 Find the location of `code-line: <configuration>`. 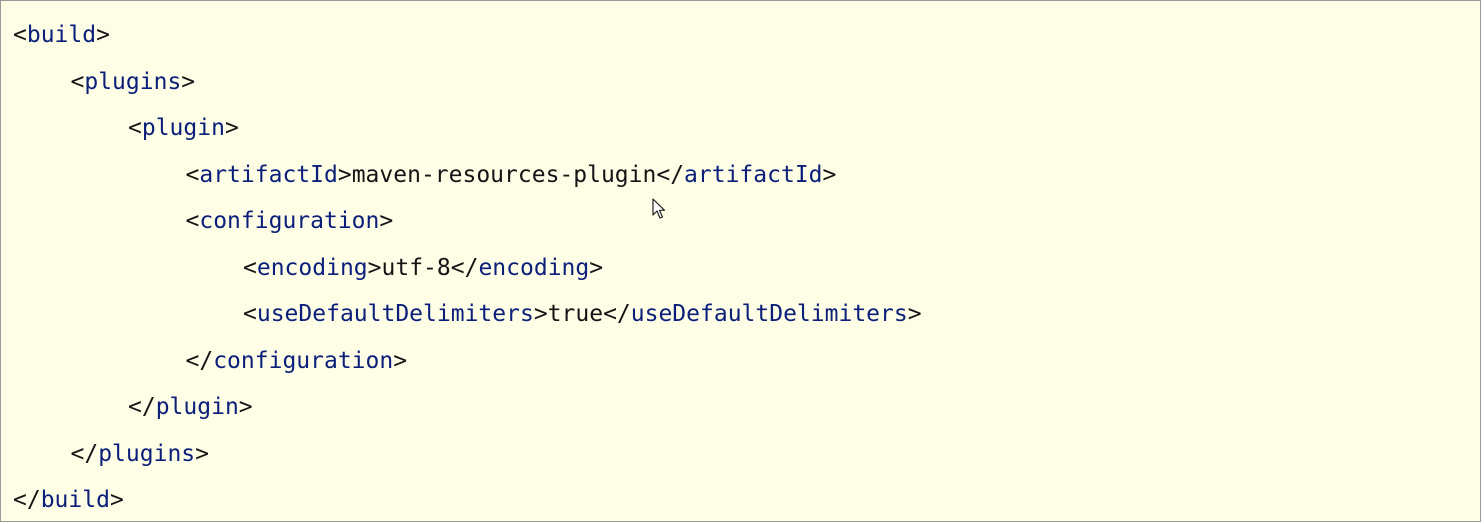

code-line: <configuration> is located at coordinates (467, 224).